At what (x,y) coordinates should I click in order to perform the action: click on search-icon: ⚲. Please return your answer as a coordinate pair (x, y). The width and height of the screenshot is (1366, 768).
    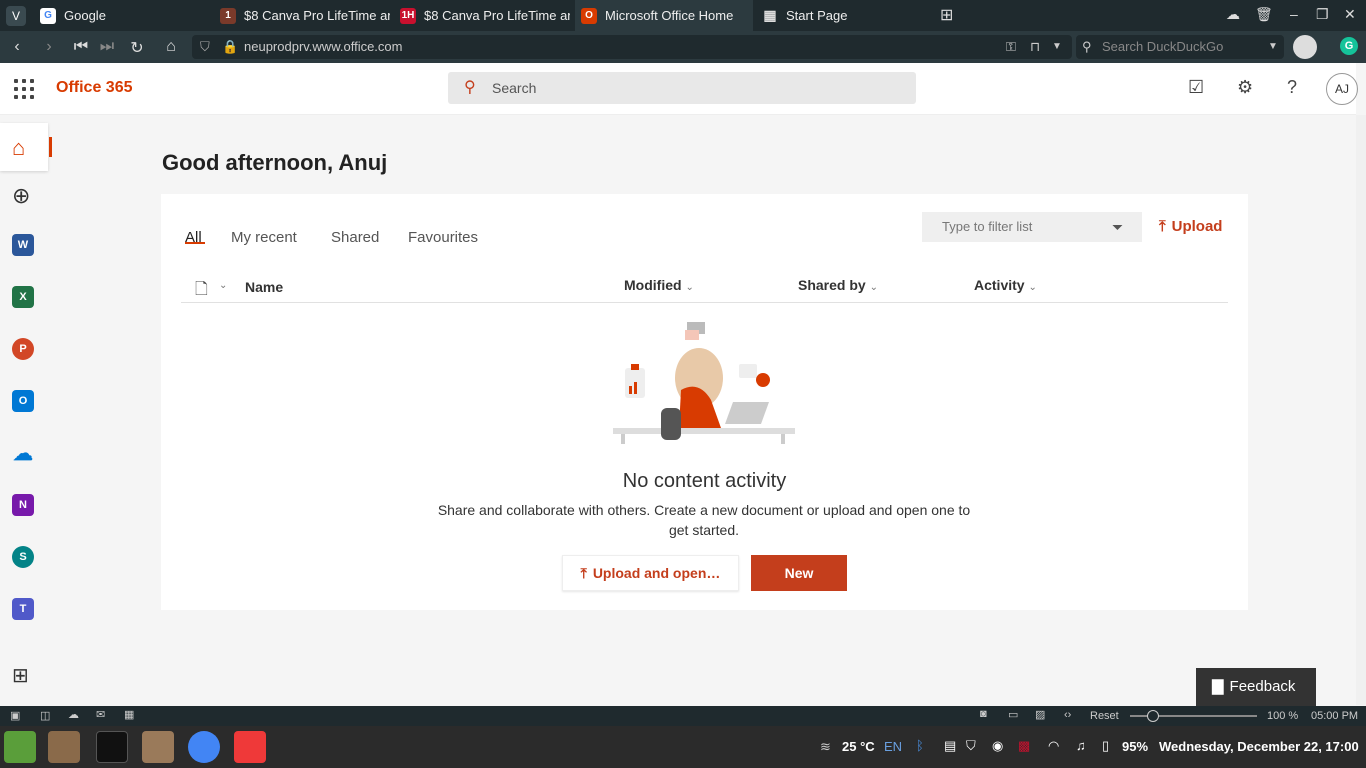
    Looking at the image, I should click on (470, 87).